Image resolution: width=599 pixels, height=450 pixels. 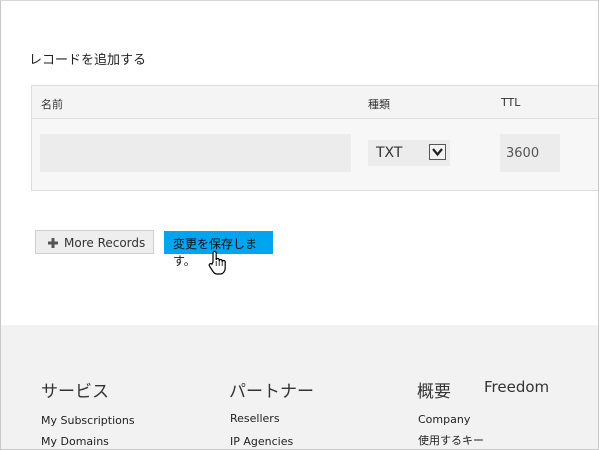 I want to click on record-type-select: TXT, so click(x=409, y=153).